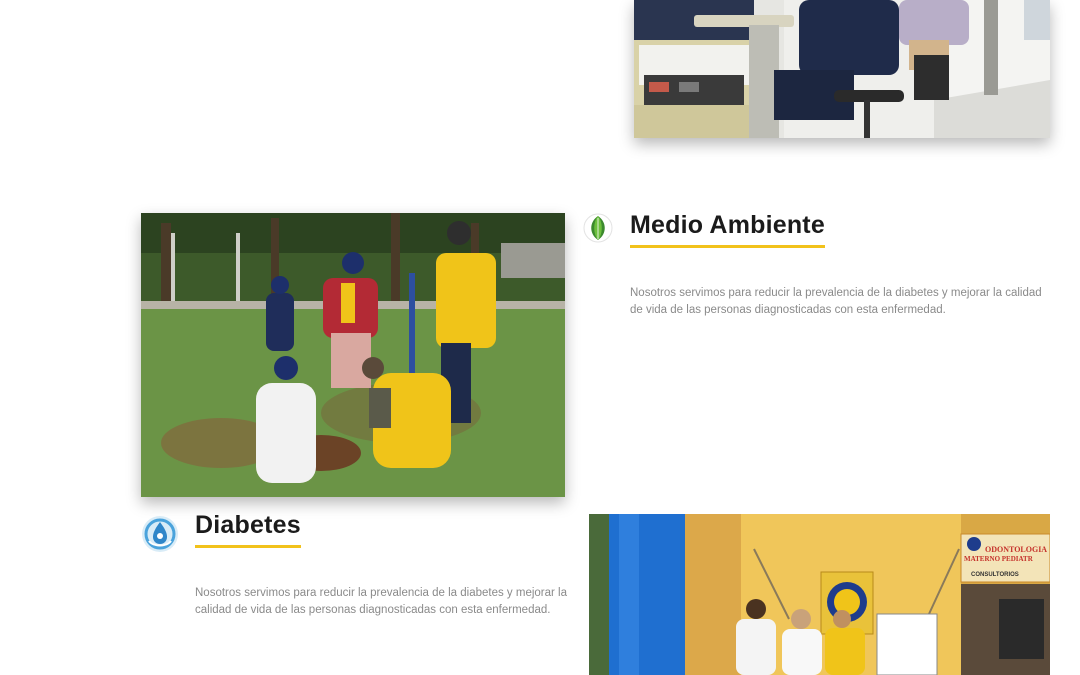 Image resolution: width=1080 pixels, height=675 pixels. I want to click on clinic-sign-text-2: MATERNO PEDIATR, so click(999, 559).